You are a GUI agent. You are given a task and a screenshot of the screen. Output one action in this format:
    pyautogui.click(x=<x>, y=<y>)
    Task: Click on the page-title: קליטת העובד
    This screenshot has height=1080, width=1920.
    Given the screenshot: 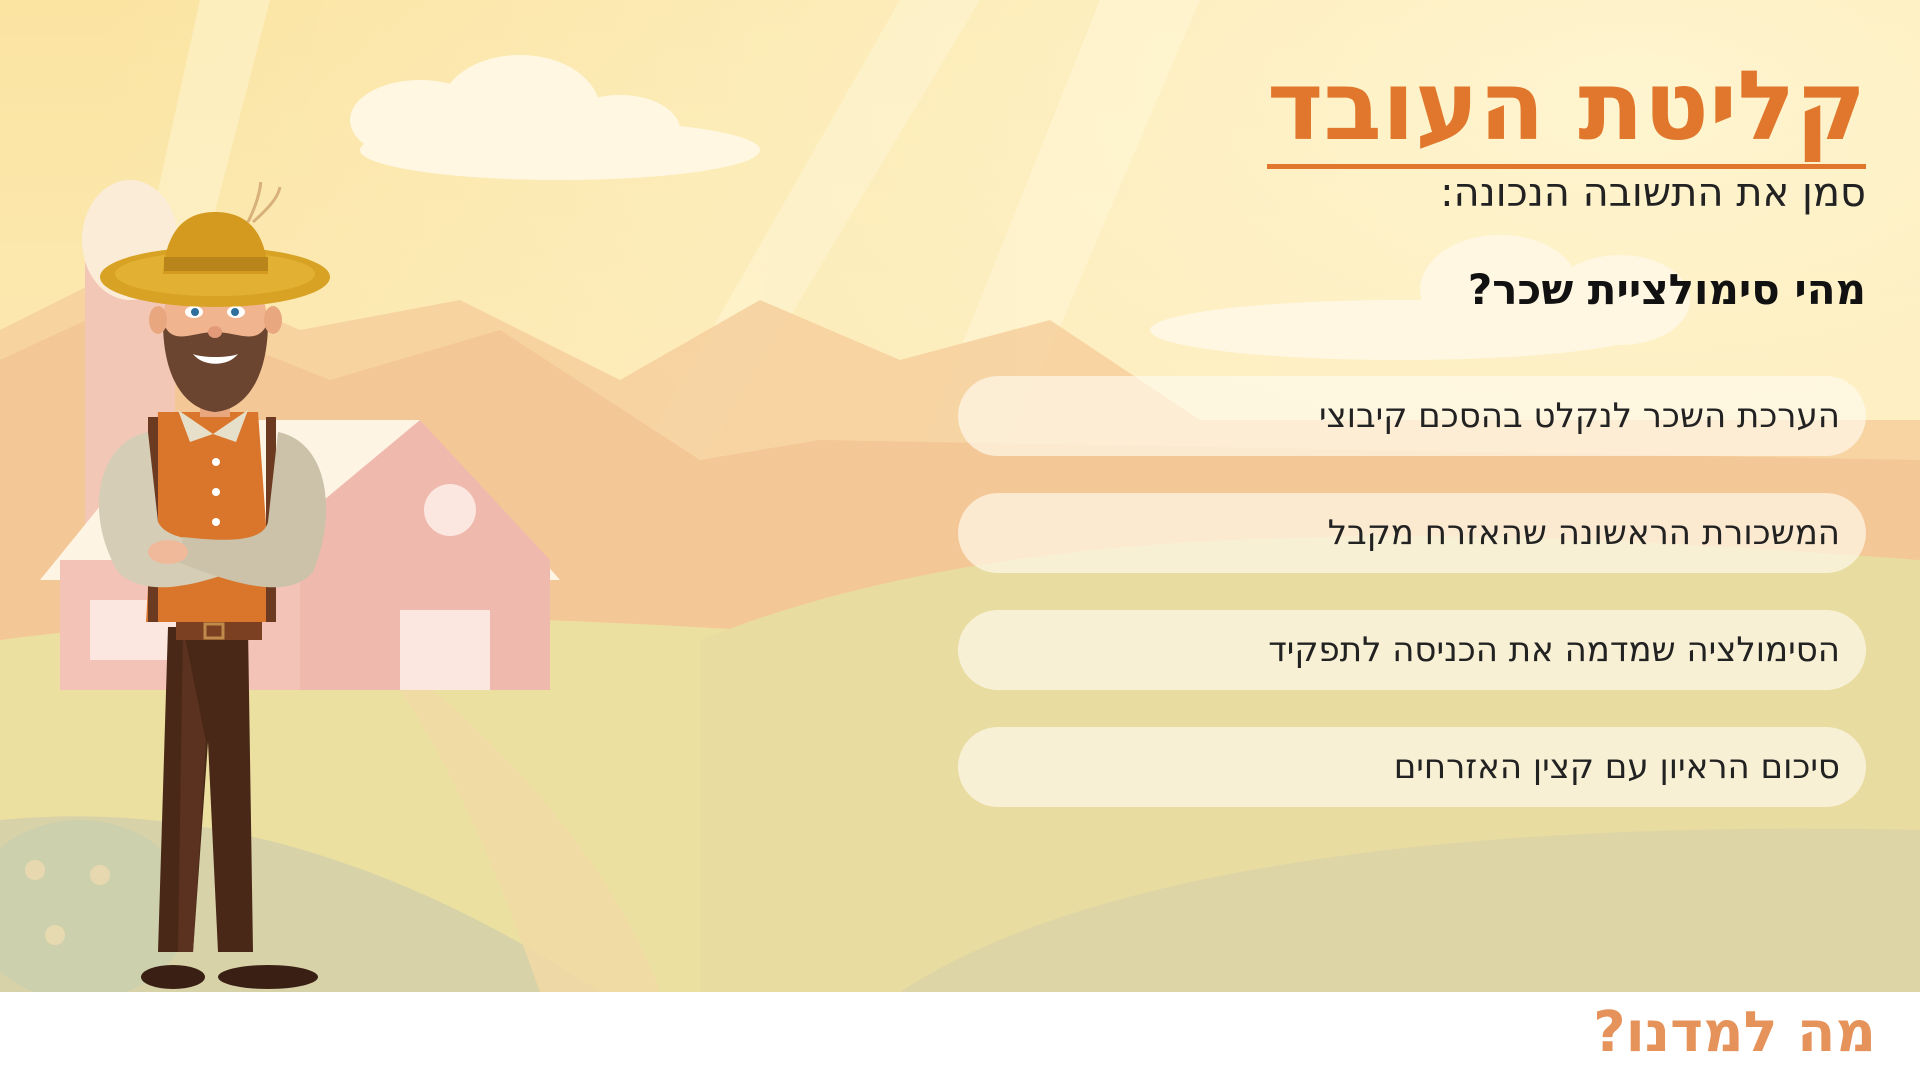 What is the action you would take?
    pyautogui.click(x=1566, y=111)
    